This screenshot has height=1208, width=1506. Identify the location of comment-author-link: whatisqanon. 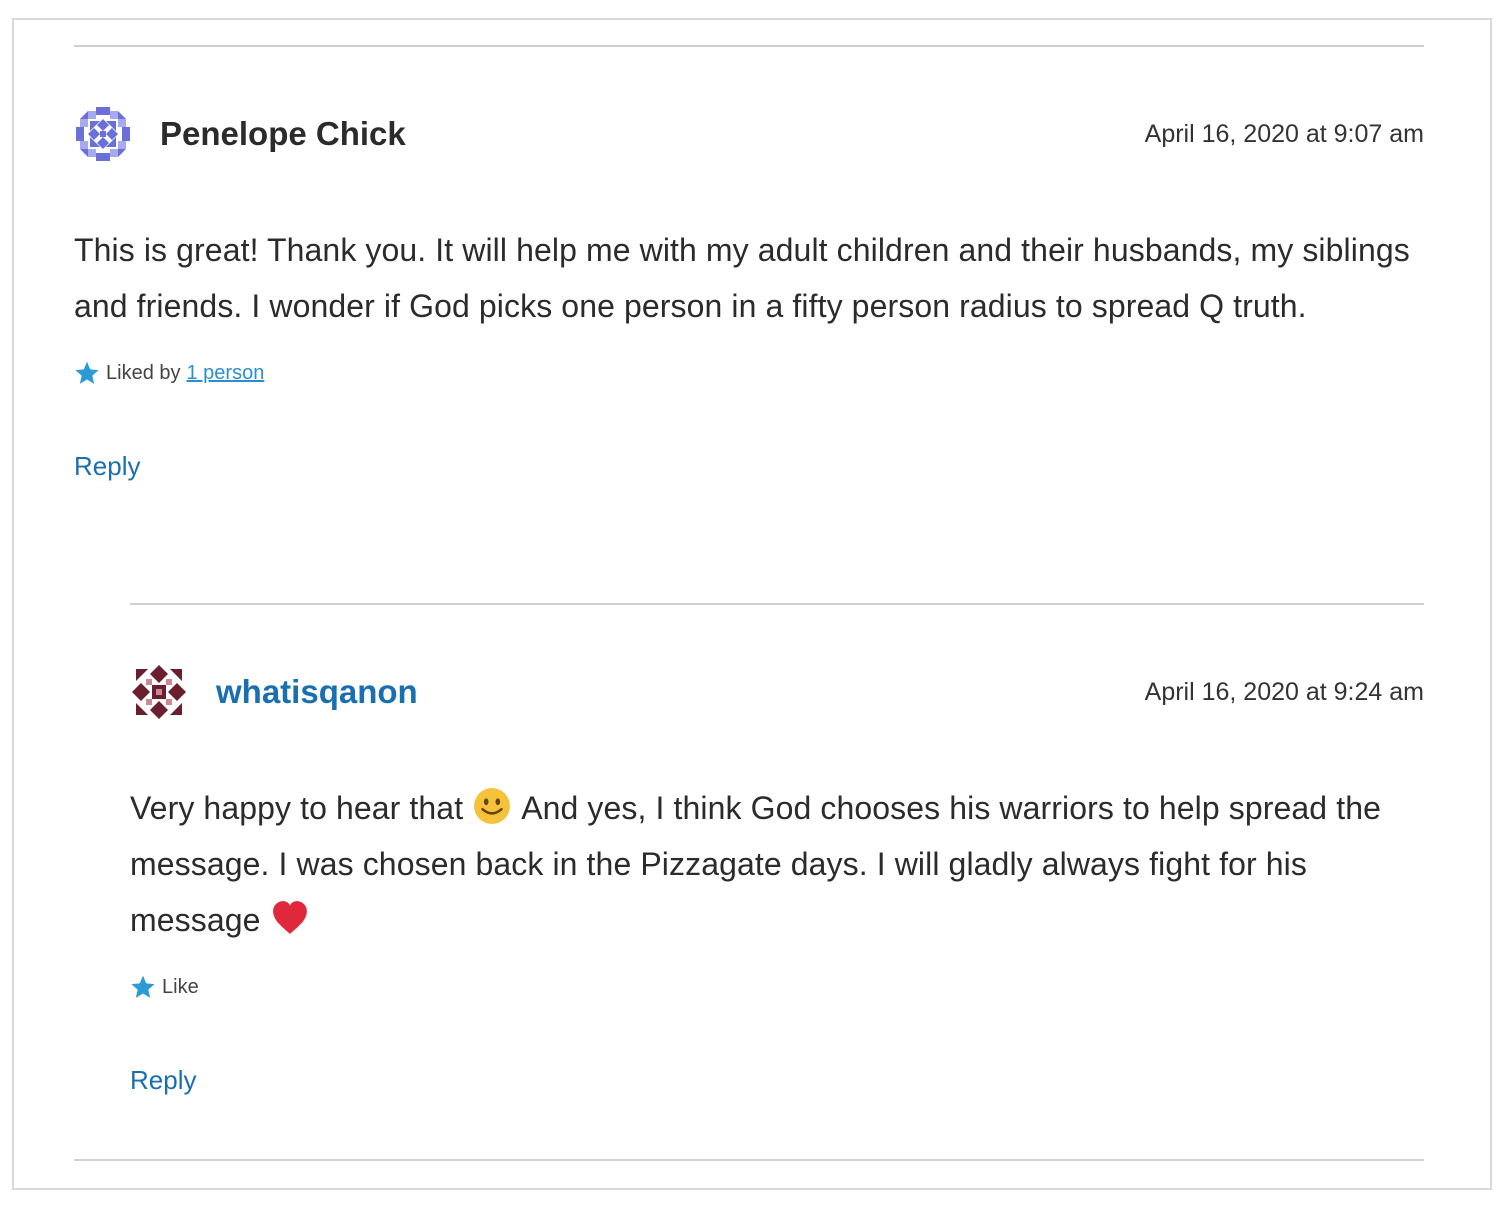
(317, 692).